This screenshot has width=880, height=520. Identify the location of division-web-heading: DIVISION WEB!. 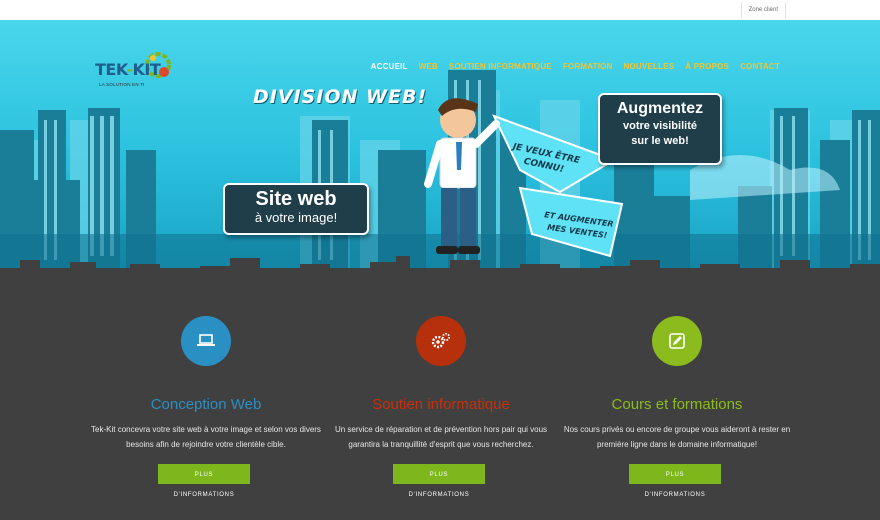
(340, 97).